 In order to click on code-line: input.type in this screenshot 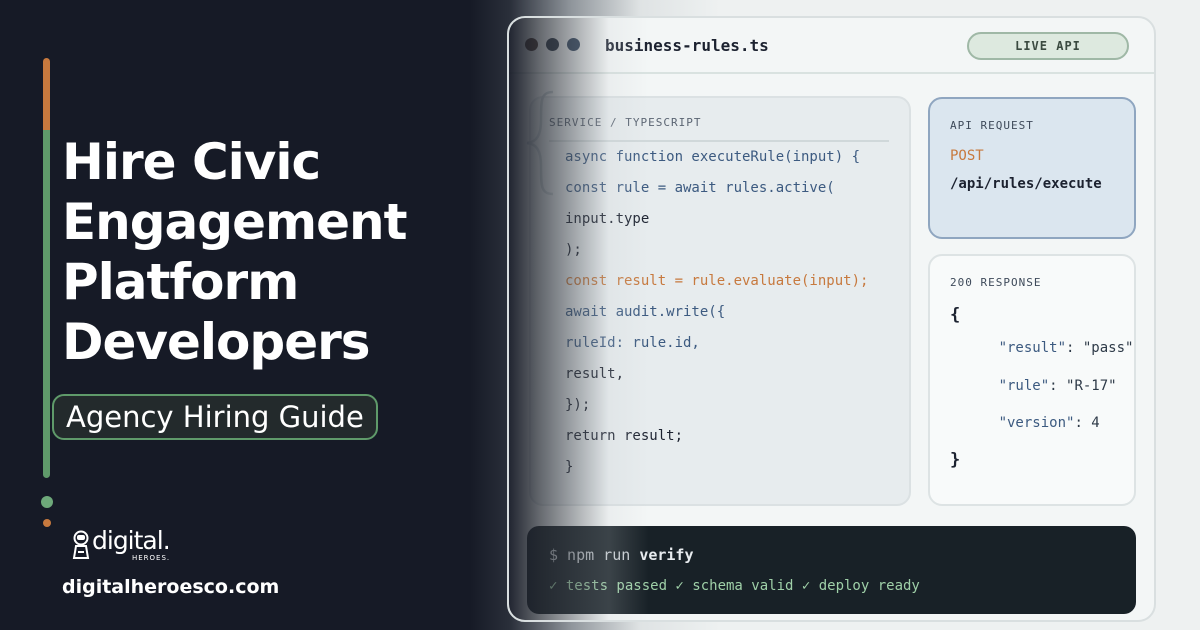, I will do `click(607, 219)`.